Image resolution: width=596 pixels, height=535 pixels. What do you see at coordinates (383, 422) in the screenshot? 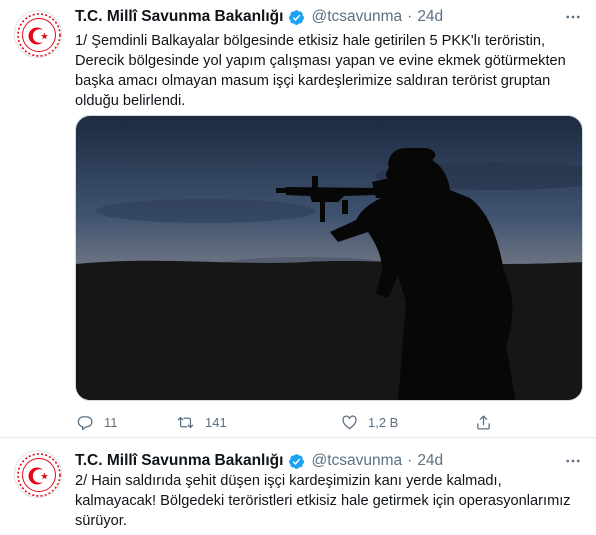
I see `like-count: 1,2 B` at bounding box center [383, 422].